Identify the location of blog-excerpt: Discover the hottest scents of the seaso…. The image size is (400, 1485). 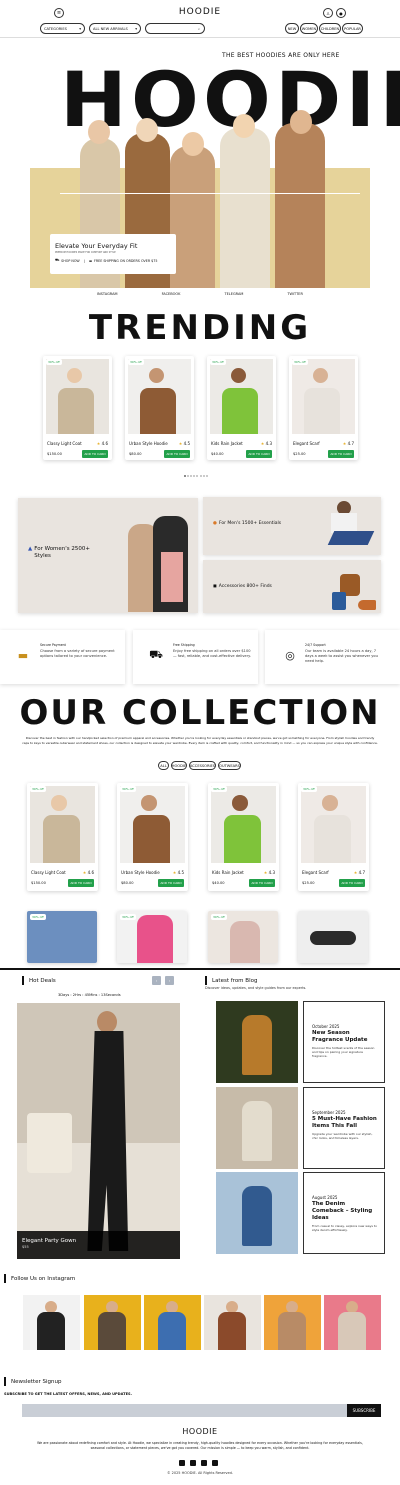
(343, 1052).